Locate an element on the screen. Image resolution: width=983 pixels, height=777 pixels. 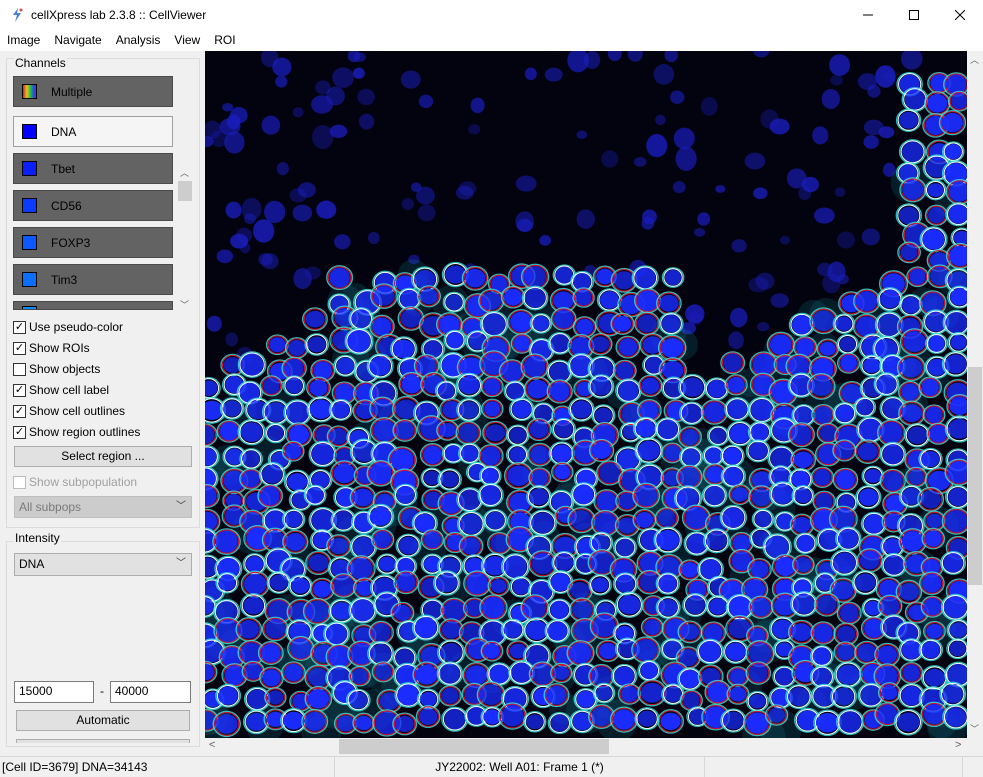
channel-tim3-button: Tim3 is located at coordinates (93, 279).